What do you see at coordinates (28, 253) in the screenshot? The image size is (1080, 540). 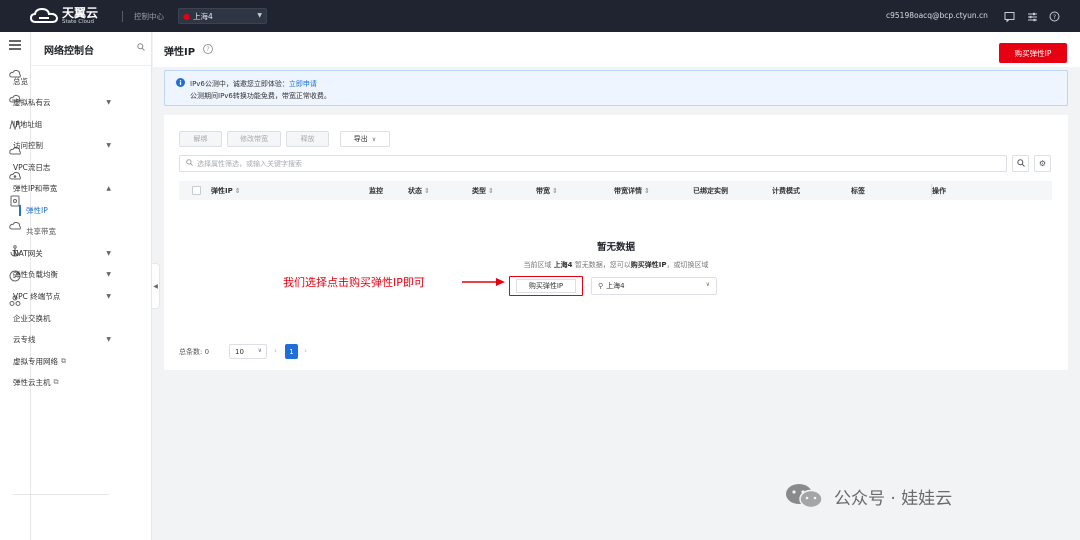 I see `sidebar-item-label: NAT网关` at bounding box center [28, 253].